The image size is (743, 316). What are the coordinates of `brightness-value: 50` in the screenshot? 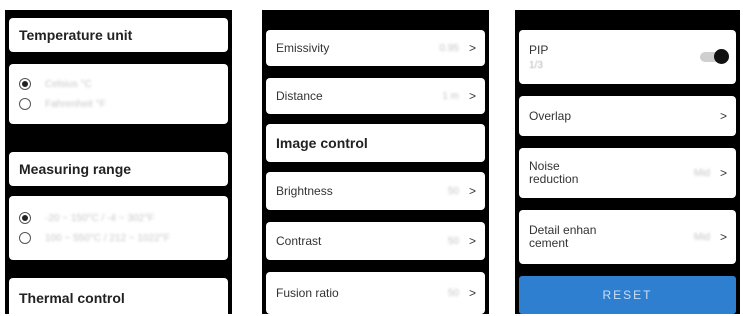 It's located at (453, 191).